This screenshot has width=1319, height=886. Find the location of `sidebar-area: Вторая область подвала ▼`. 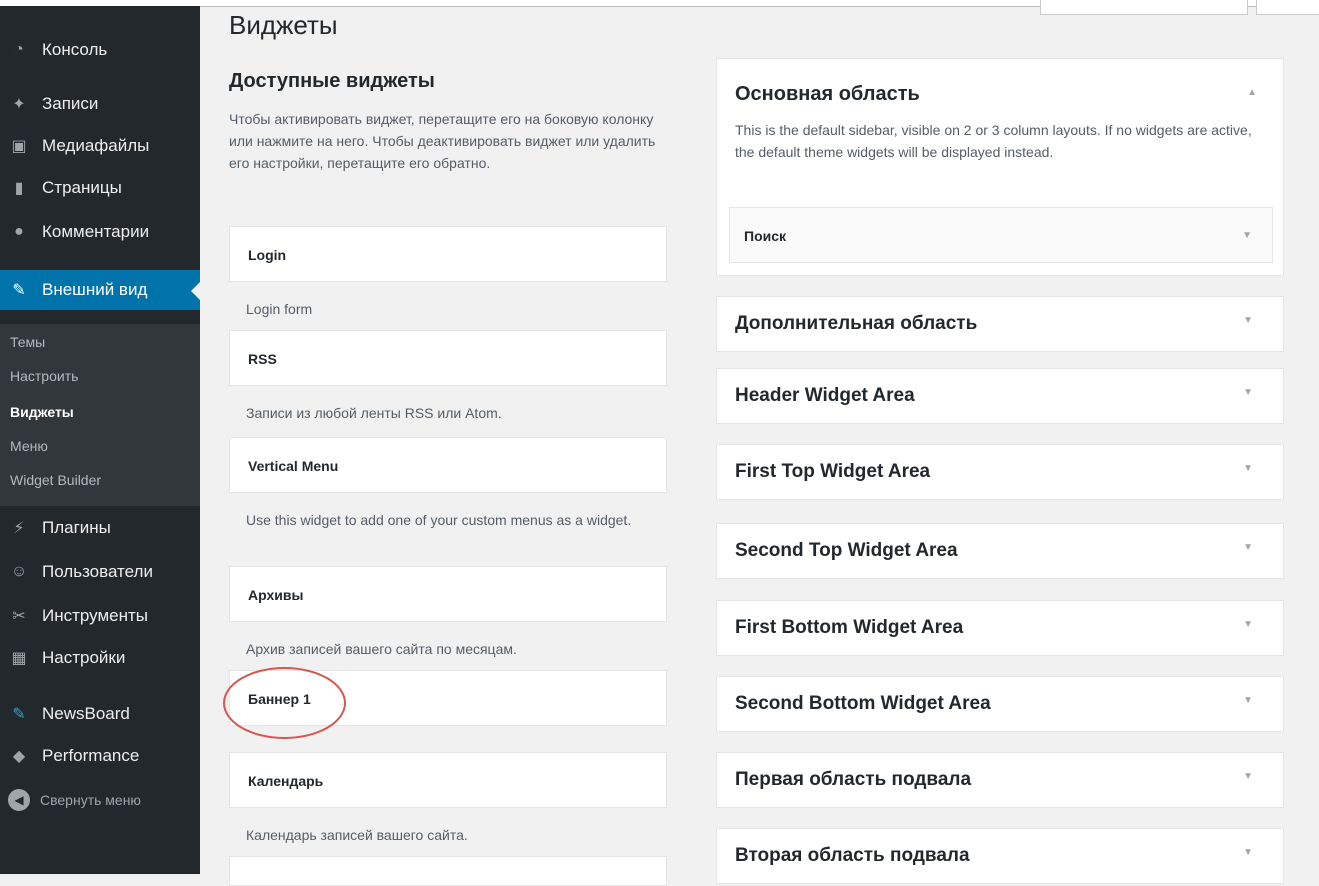

sidebar-area: Вторая область подвала ▼ is located at coordinates (1000, 856).